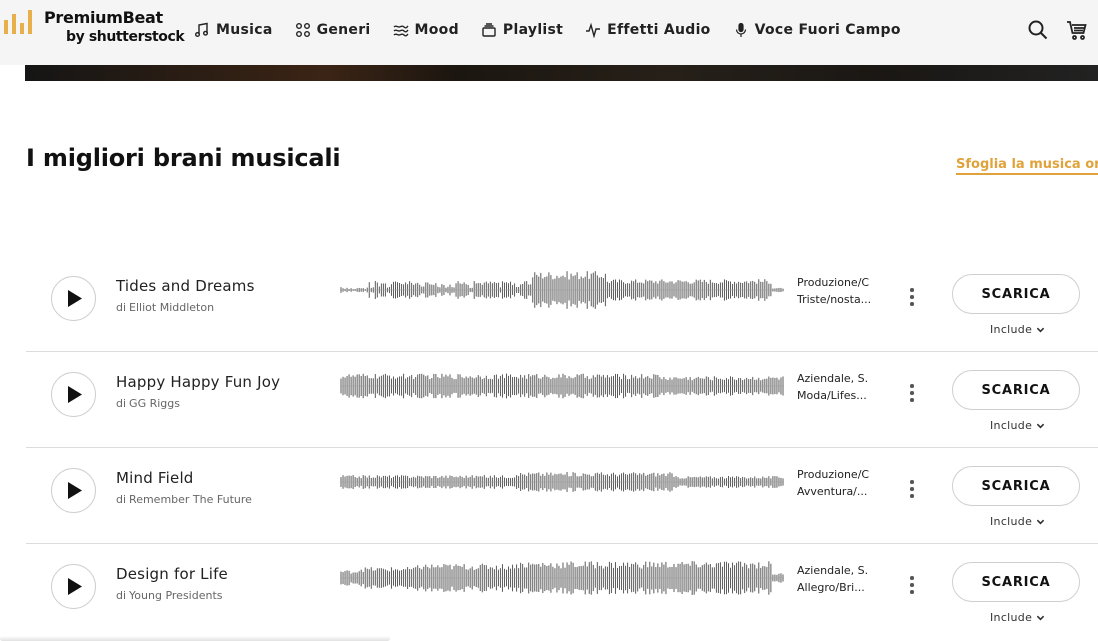 The height and width of the screenshot is (641, 1098). What do you see at coordinates (154, 403) in the screenshot?
I see `artist-name: GG Riggs` at bounding box center [154, 403].